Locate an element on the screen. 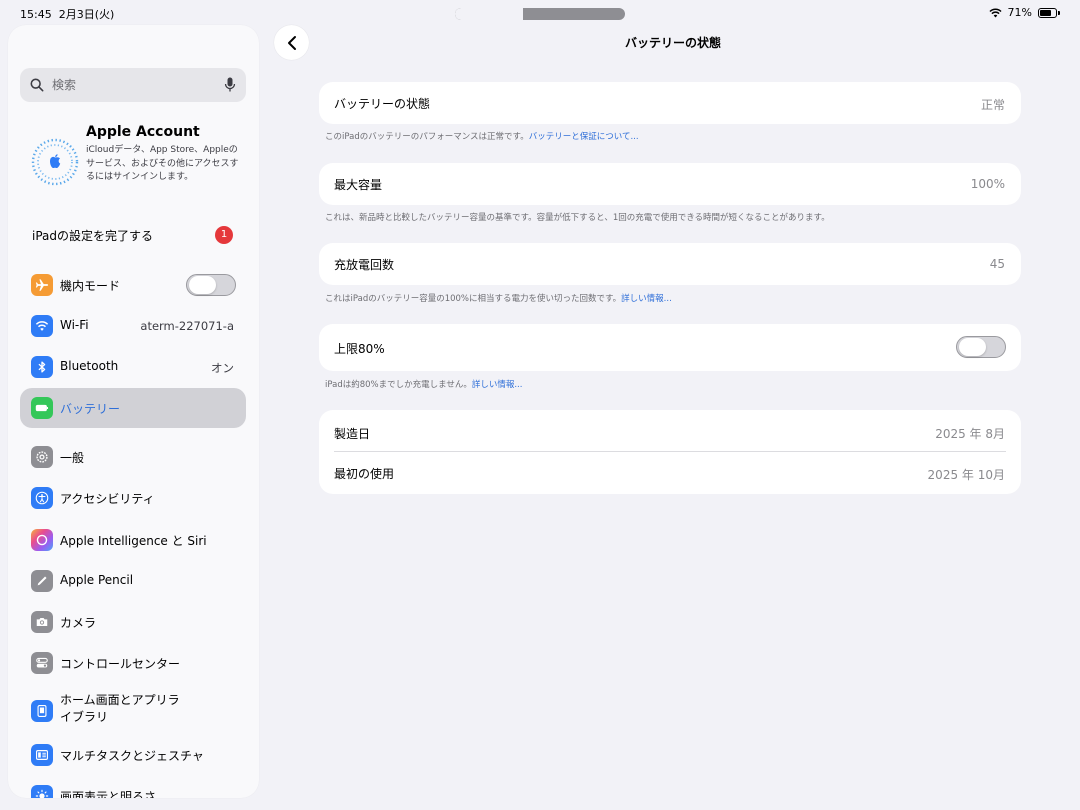 Image resolution: width=1080 pixels, height=810 pixels. apple-account-avatar-icon is located at coordinates (55, 162).